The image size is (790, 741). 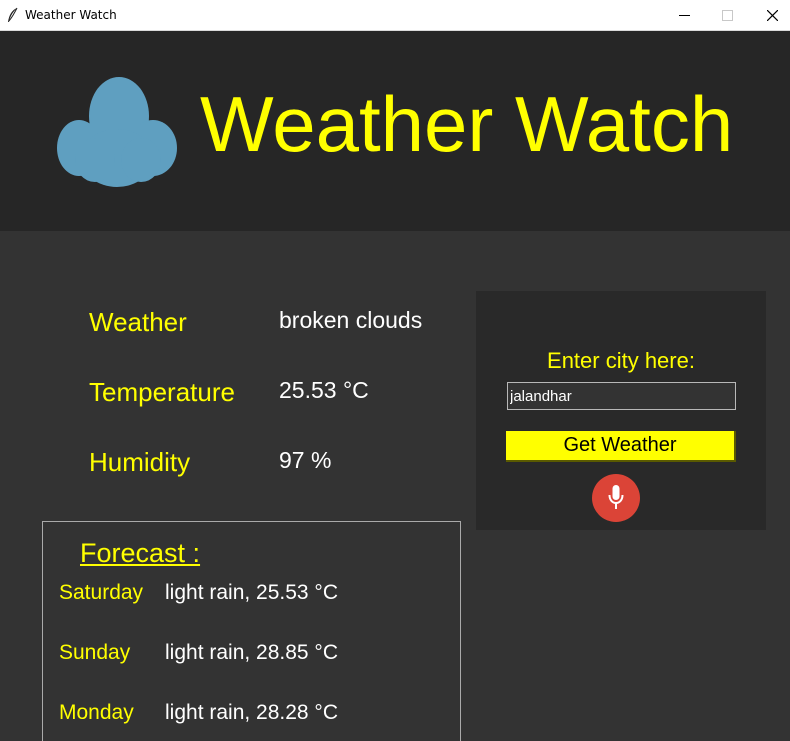 What do you see at coordinates (162, 392) in the screenshot?
I see `temperature-label: Temperature` at bounding box center [162, 392].